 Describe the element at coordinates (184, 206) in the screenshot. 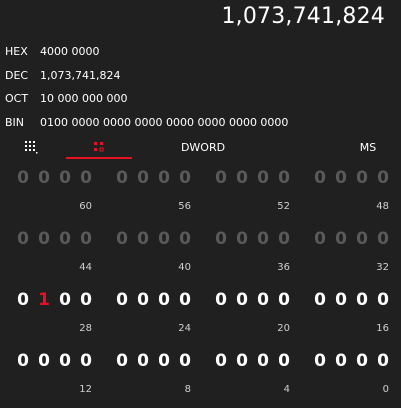

I see `bit-position-label: 56` at that location.